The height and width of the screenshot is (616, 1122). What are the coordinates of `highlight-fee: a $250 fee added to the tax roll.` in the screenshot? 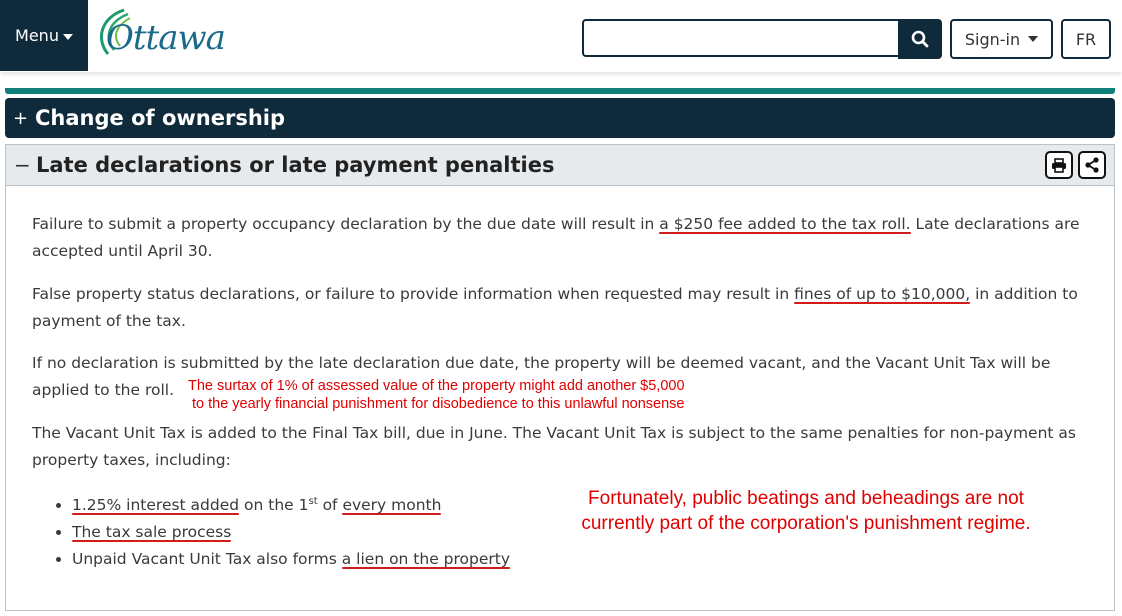 It's located at (785, 224).